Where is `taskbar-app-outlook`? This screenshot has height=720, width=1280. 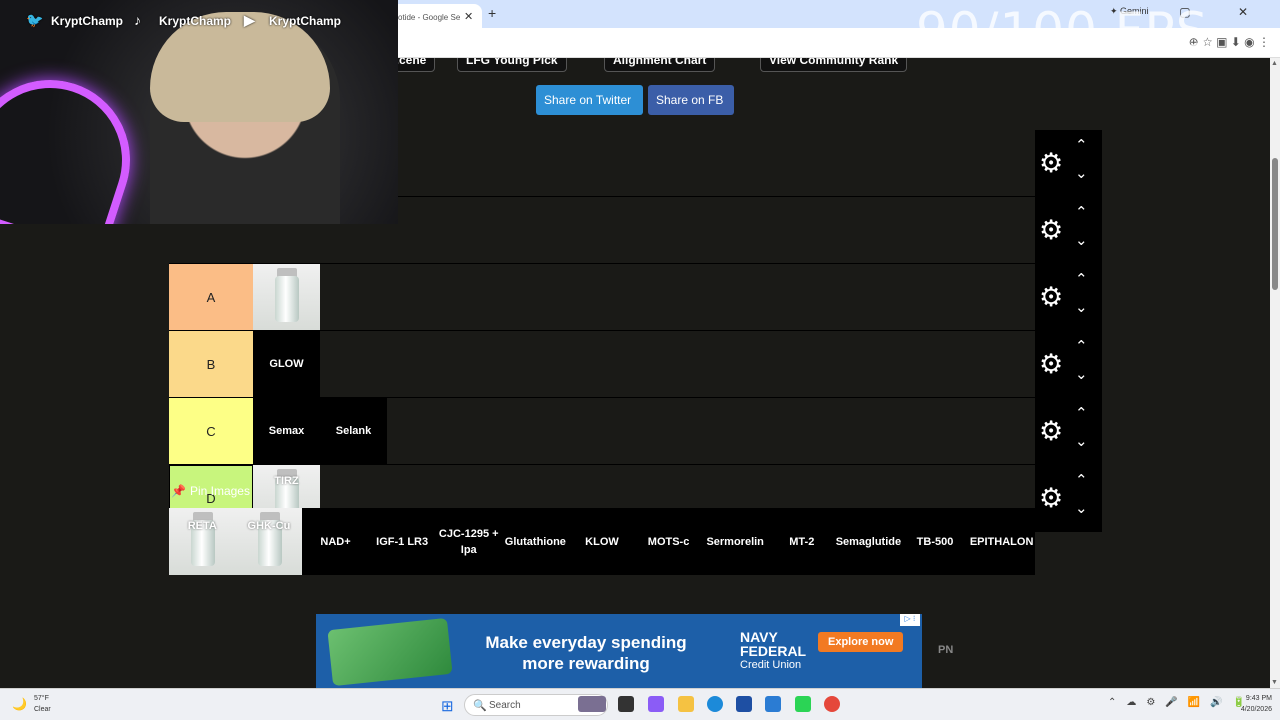 taskbar-app-outlook is located at coordinates (773, 704).